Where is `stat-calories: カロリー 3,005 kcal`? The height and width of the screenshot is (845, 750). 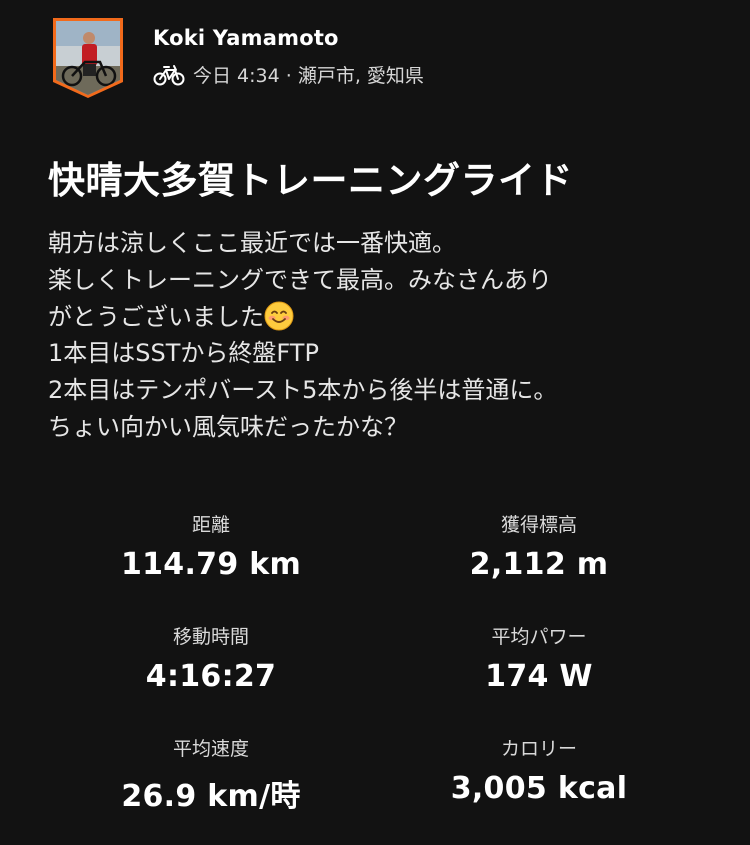 stat-calories: カロリー 3,005 kcal is located at coordinates (539, 770).